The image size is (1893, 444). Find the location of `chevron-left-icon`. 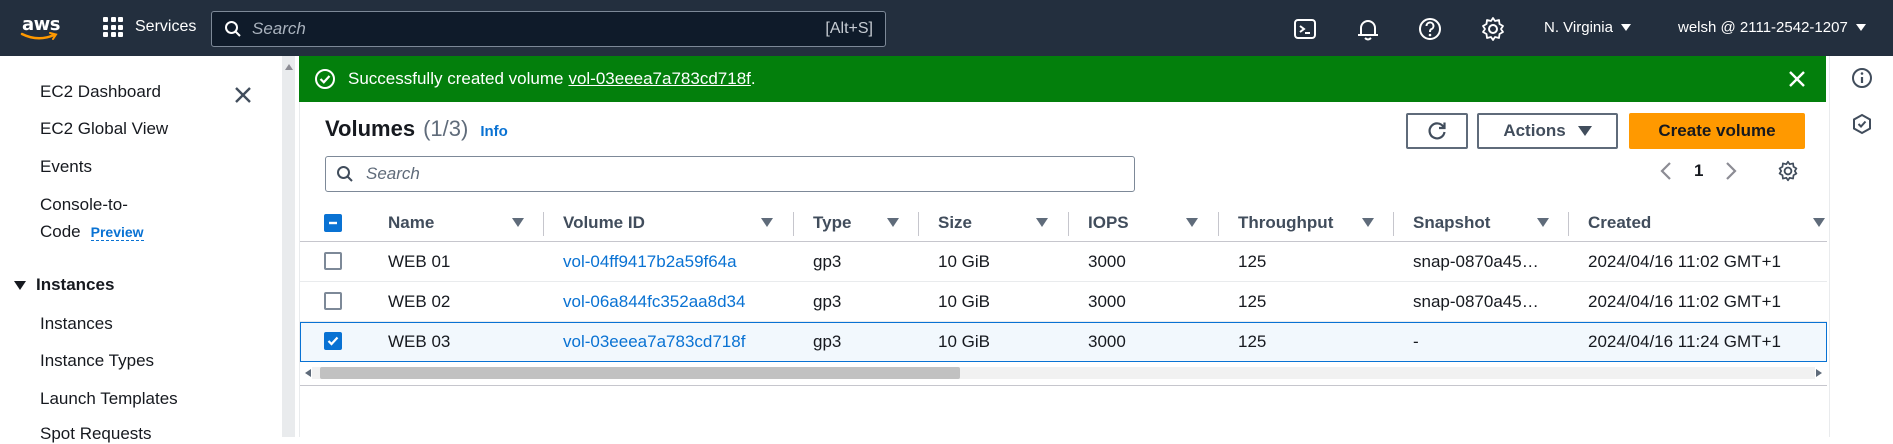

chevron-left-icon is located at coordinates (1666, 171).